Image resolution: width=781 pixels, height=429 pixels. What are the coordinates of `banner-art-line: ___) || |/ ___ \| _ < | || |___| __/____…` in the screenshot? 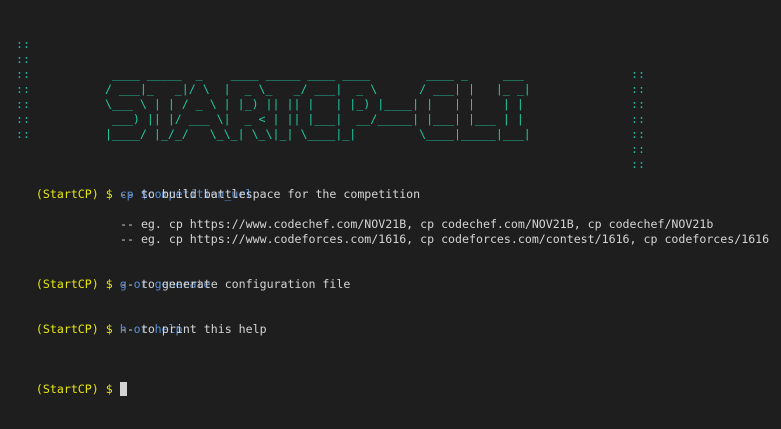 It's located at (314, 119).